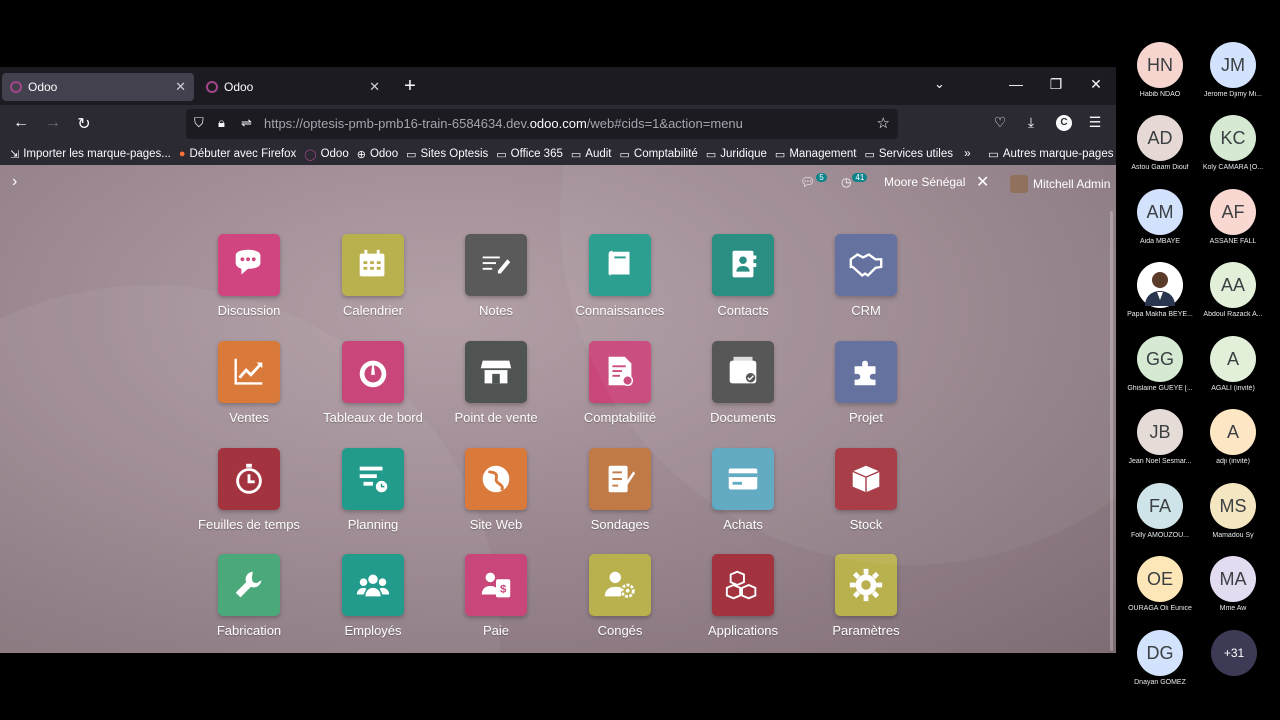 This screenshot has width=1280, height=720. I want to click on bookmark-folder-sites-optesis: ▭ Sites Optesis, so click(447, 154).